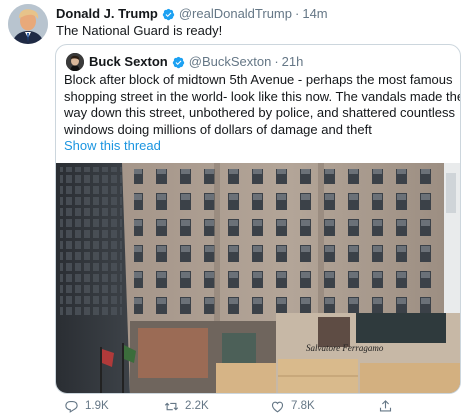  I want to click on like-button: 7.8K, so click(292, 406).